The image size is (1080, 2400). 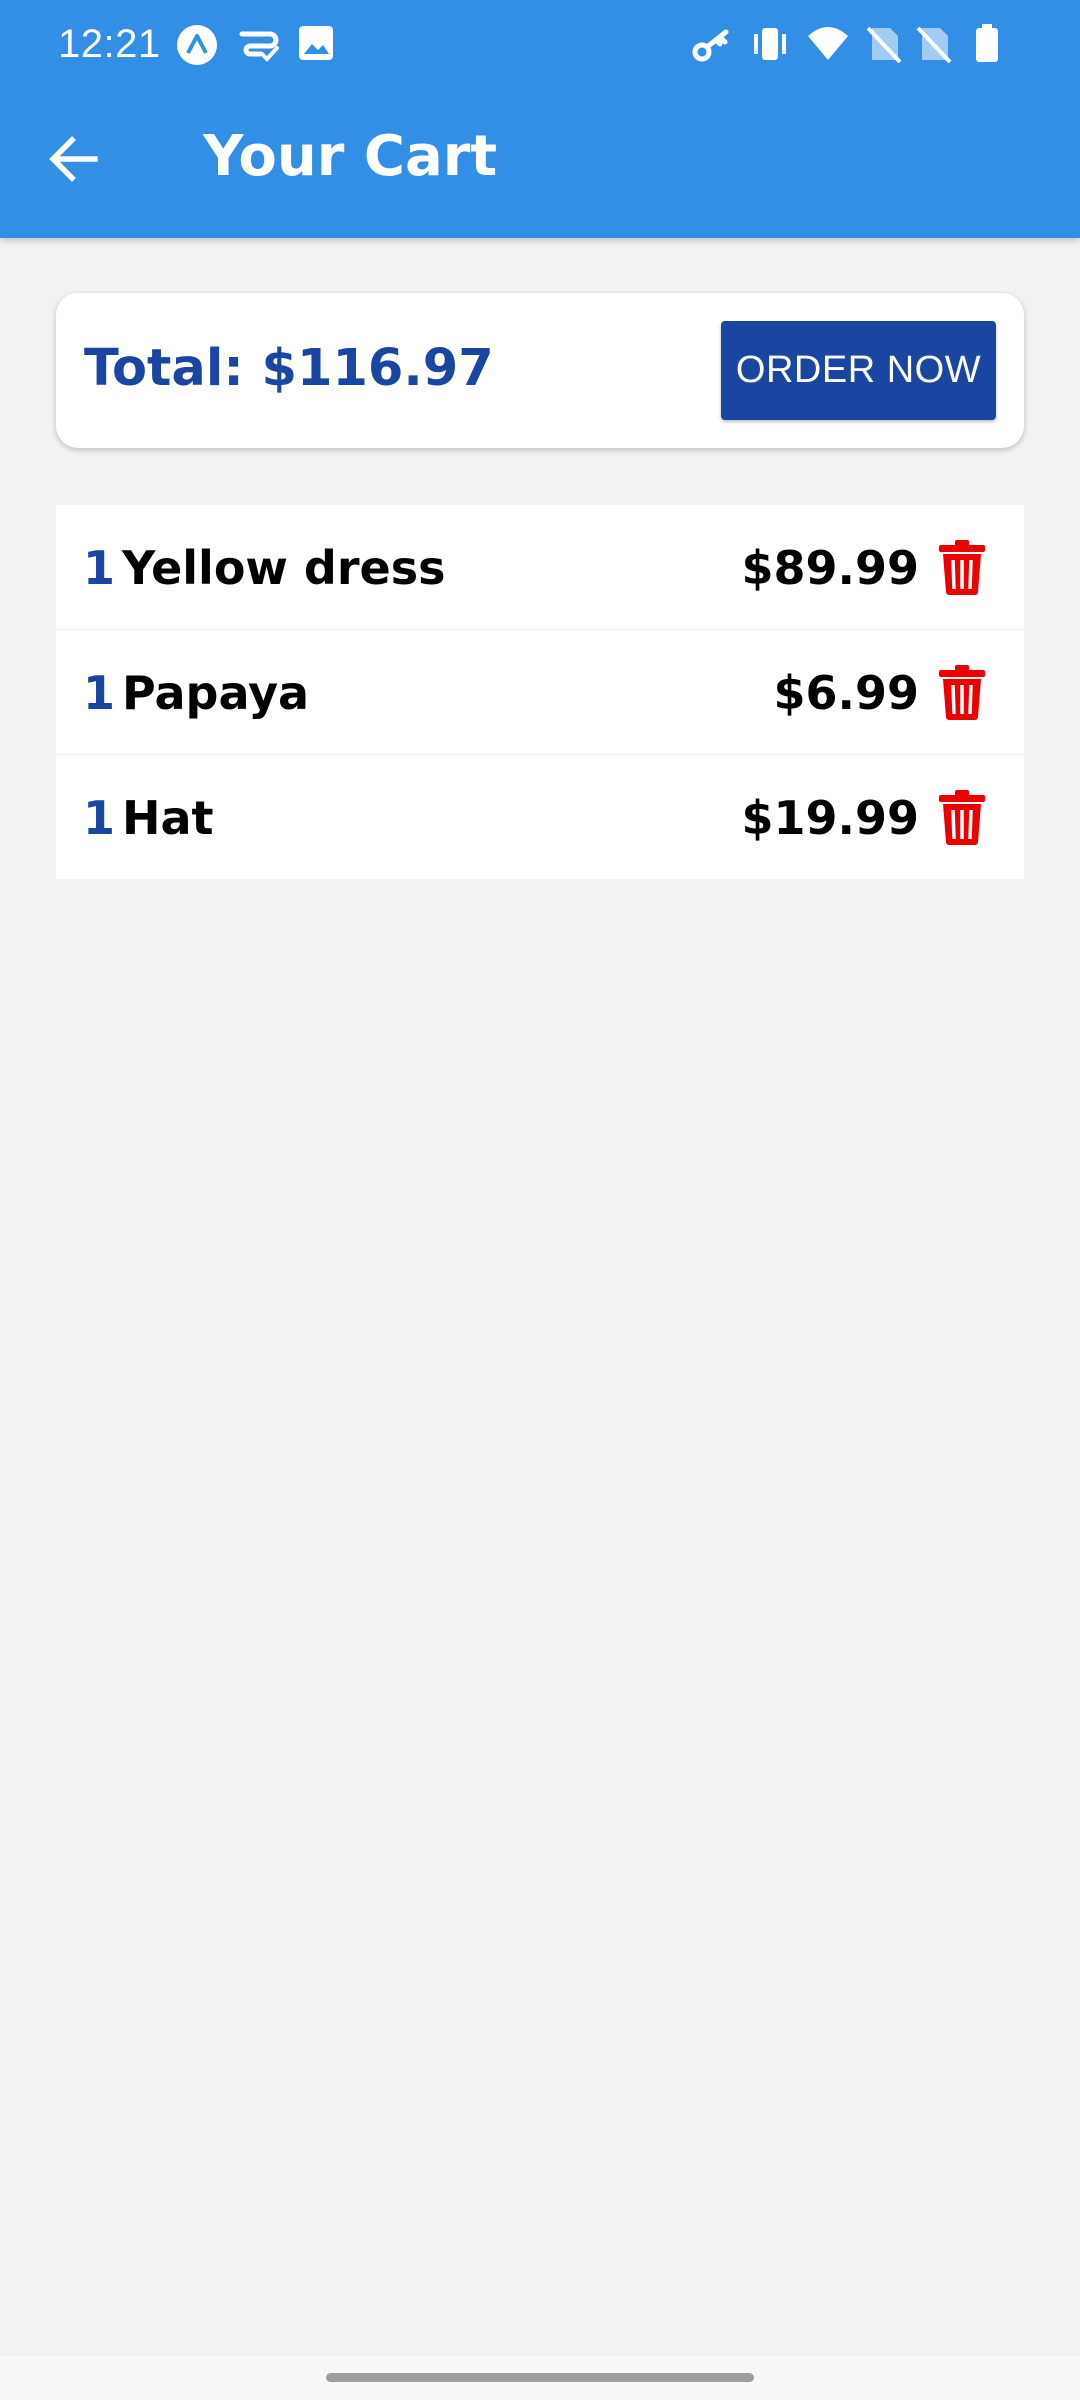 I want to click on item-name: Hat, so click(x=168, y=818).